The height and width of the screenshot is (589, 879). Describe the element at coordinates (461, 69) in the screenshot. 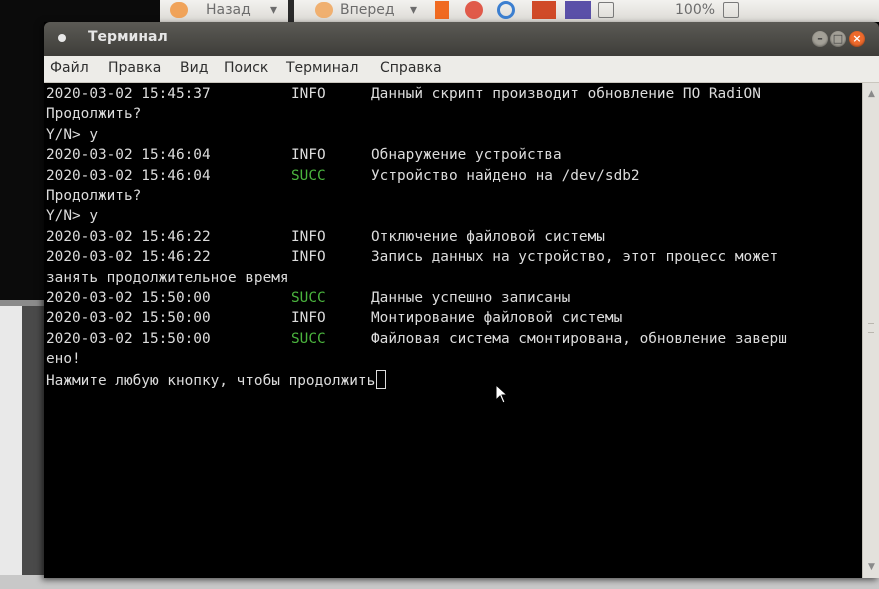

I see `menu-bar: Файл Правка Вид Поиск Терминал Справка` at that location.